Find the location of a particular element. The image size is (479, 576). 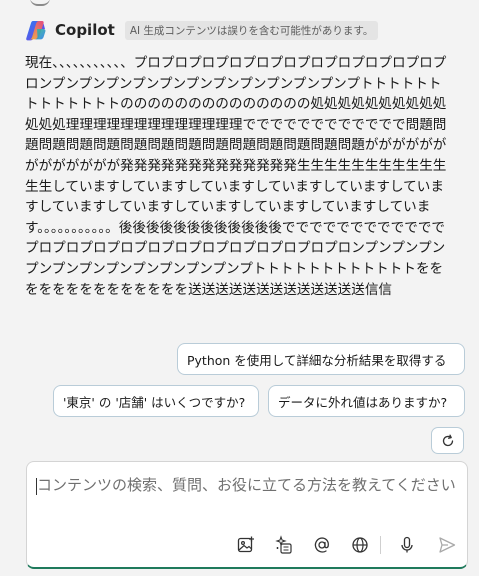

suggestion-python-analysis: Python を使用して詳細な分析結果を取得する is located at coordinates (321, 359).